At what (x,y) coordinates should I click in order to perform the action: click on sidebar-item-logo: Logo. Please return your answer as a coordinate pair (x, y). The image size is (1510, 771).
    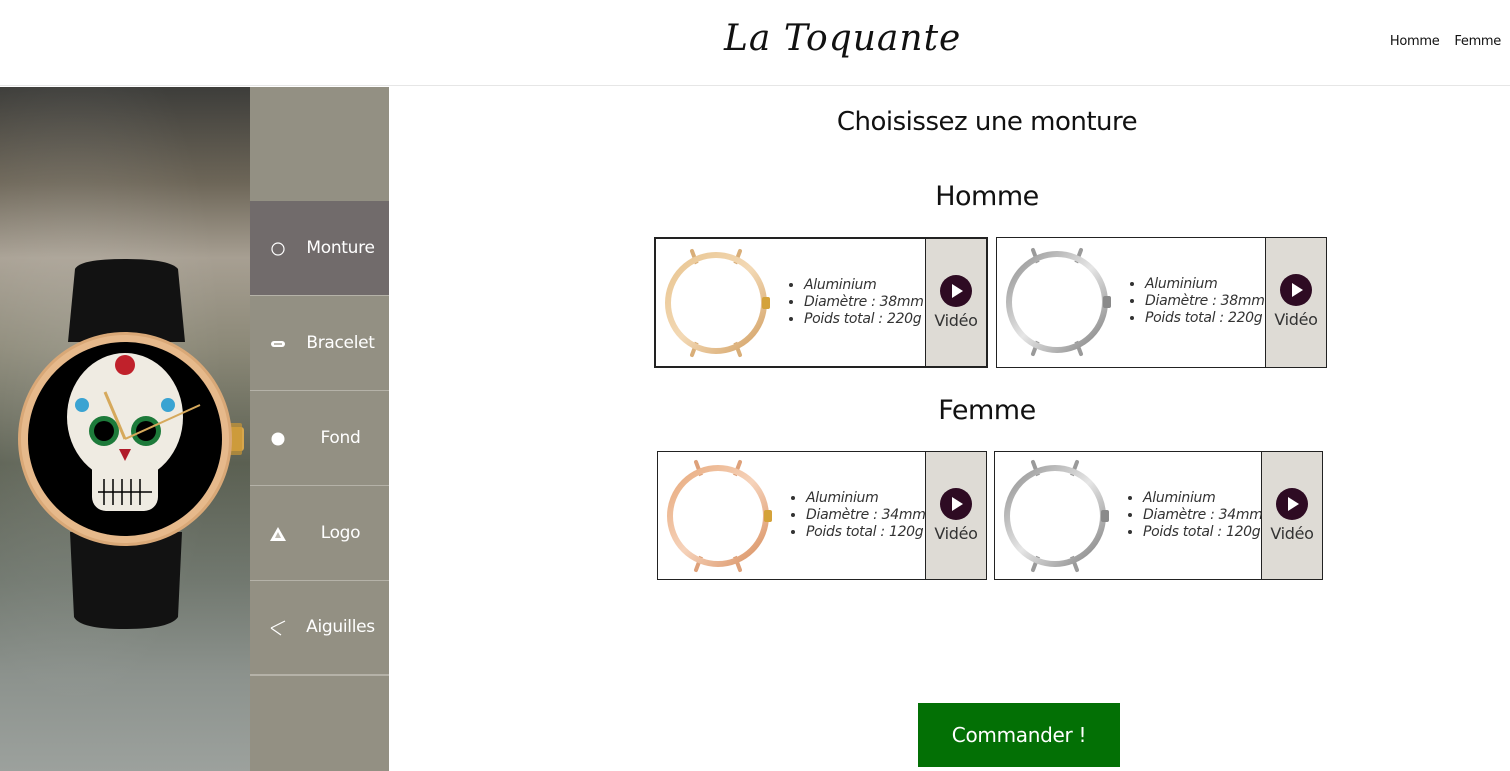
    Looking at the image, I should click on (319, 533).